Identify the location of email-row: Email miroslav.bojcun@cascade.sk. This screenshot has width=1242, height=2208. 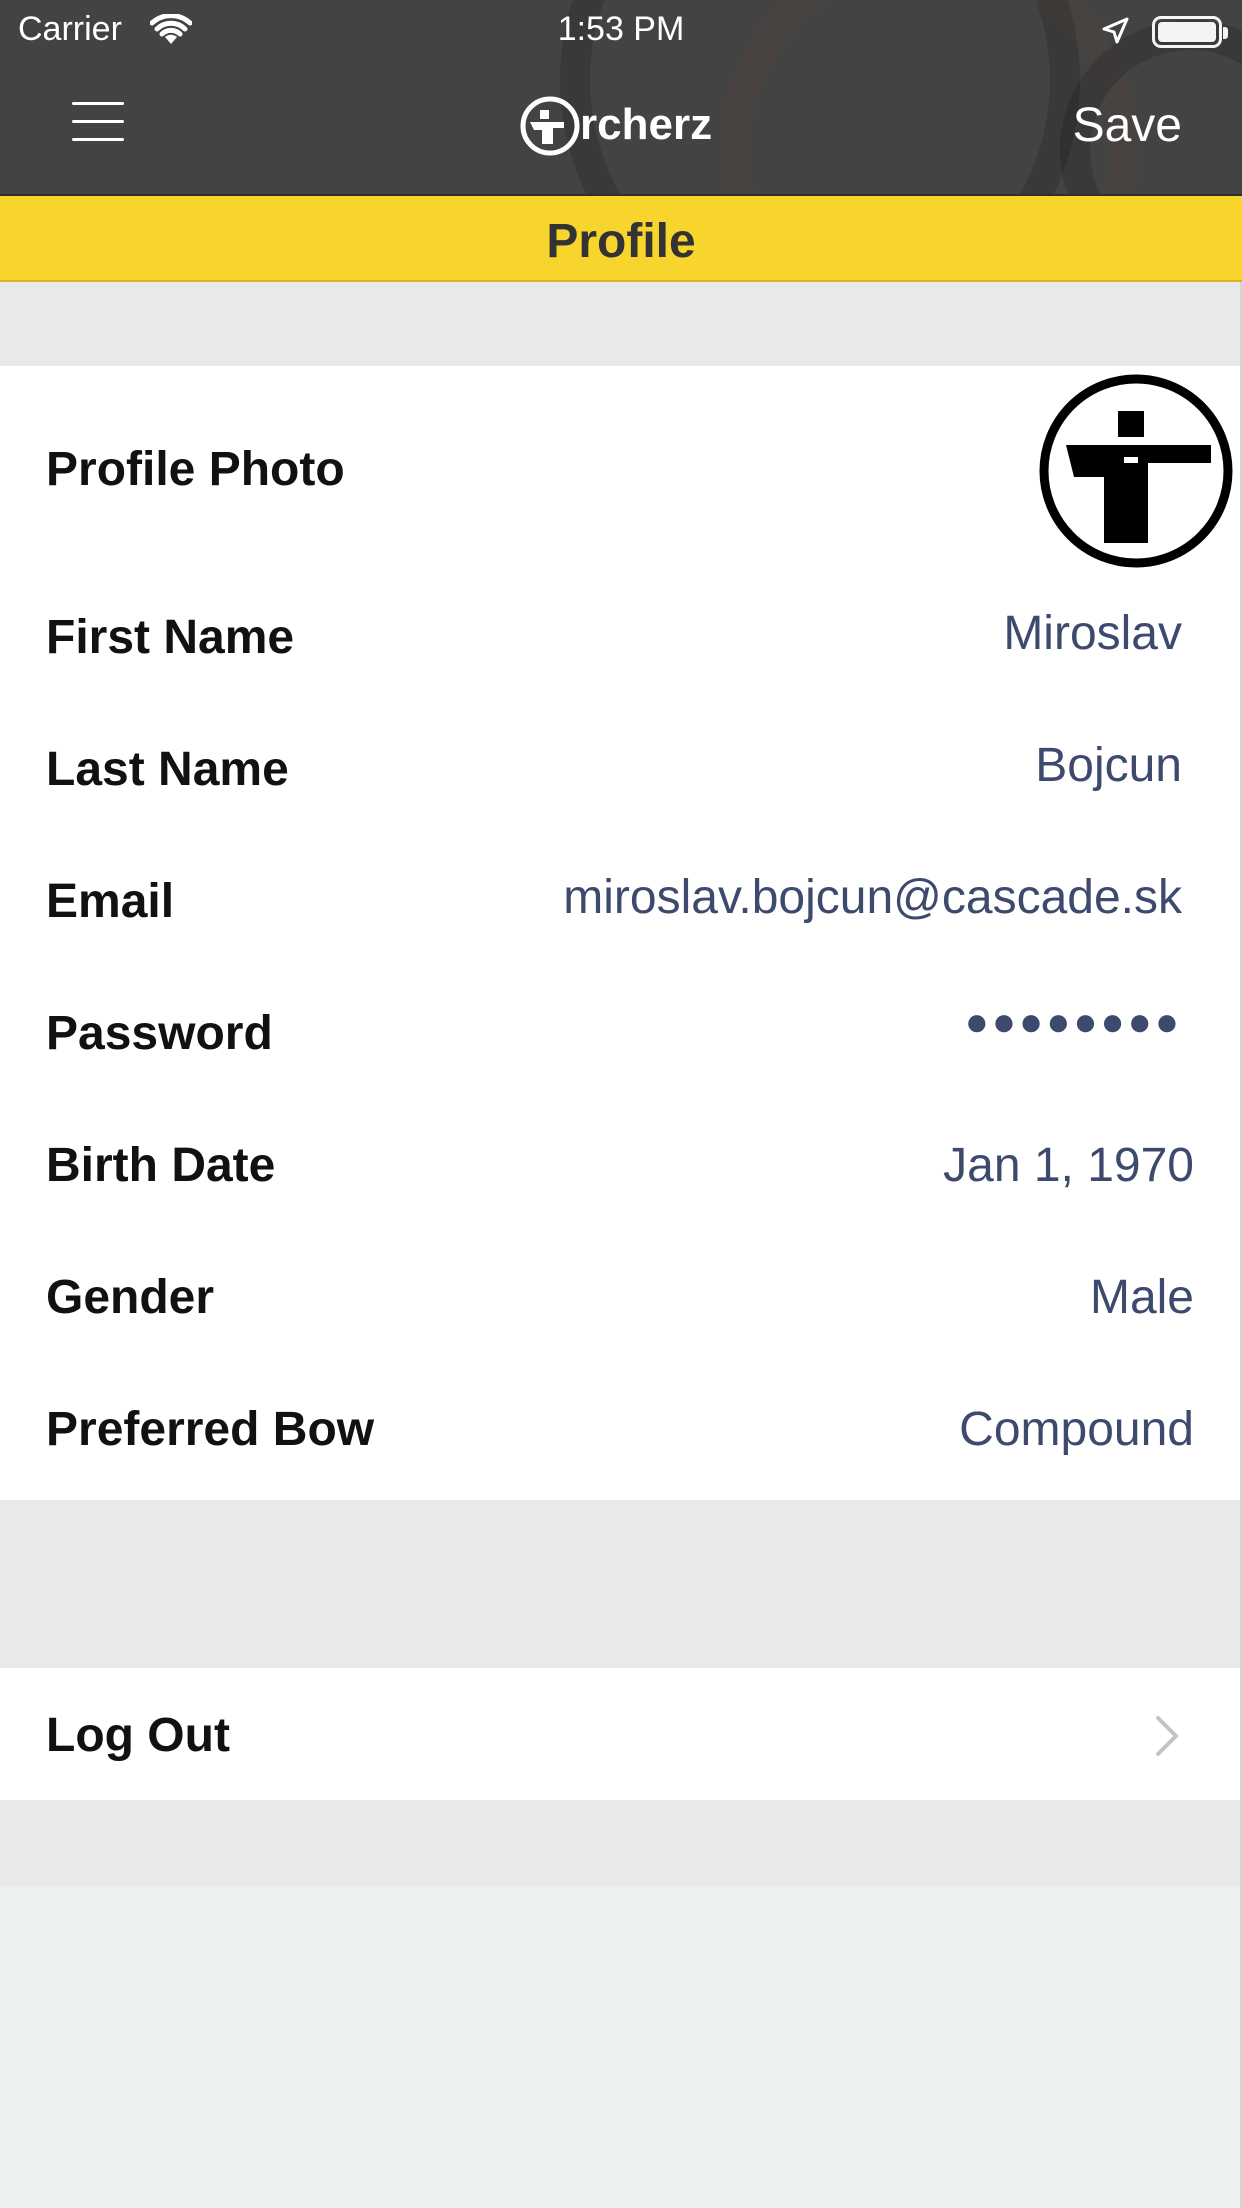
(621, 920).